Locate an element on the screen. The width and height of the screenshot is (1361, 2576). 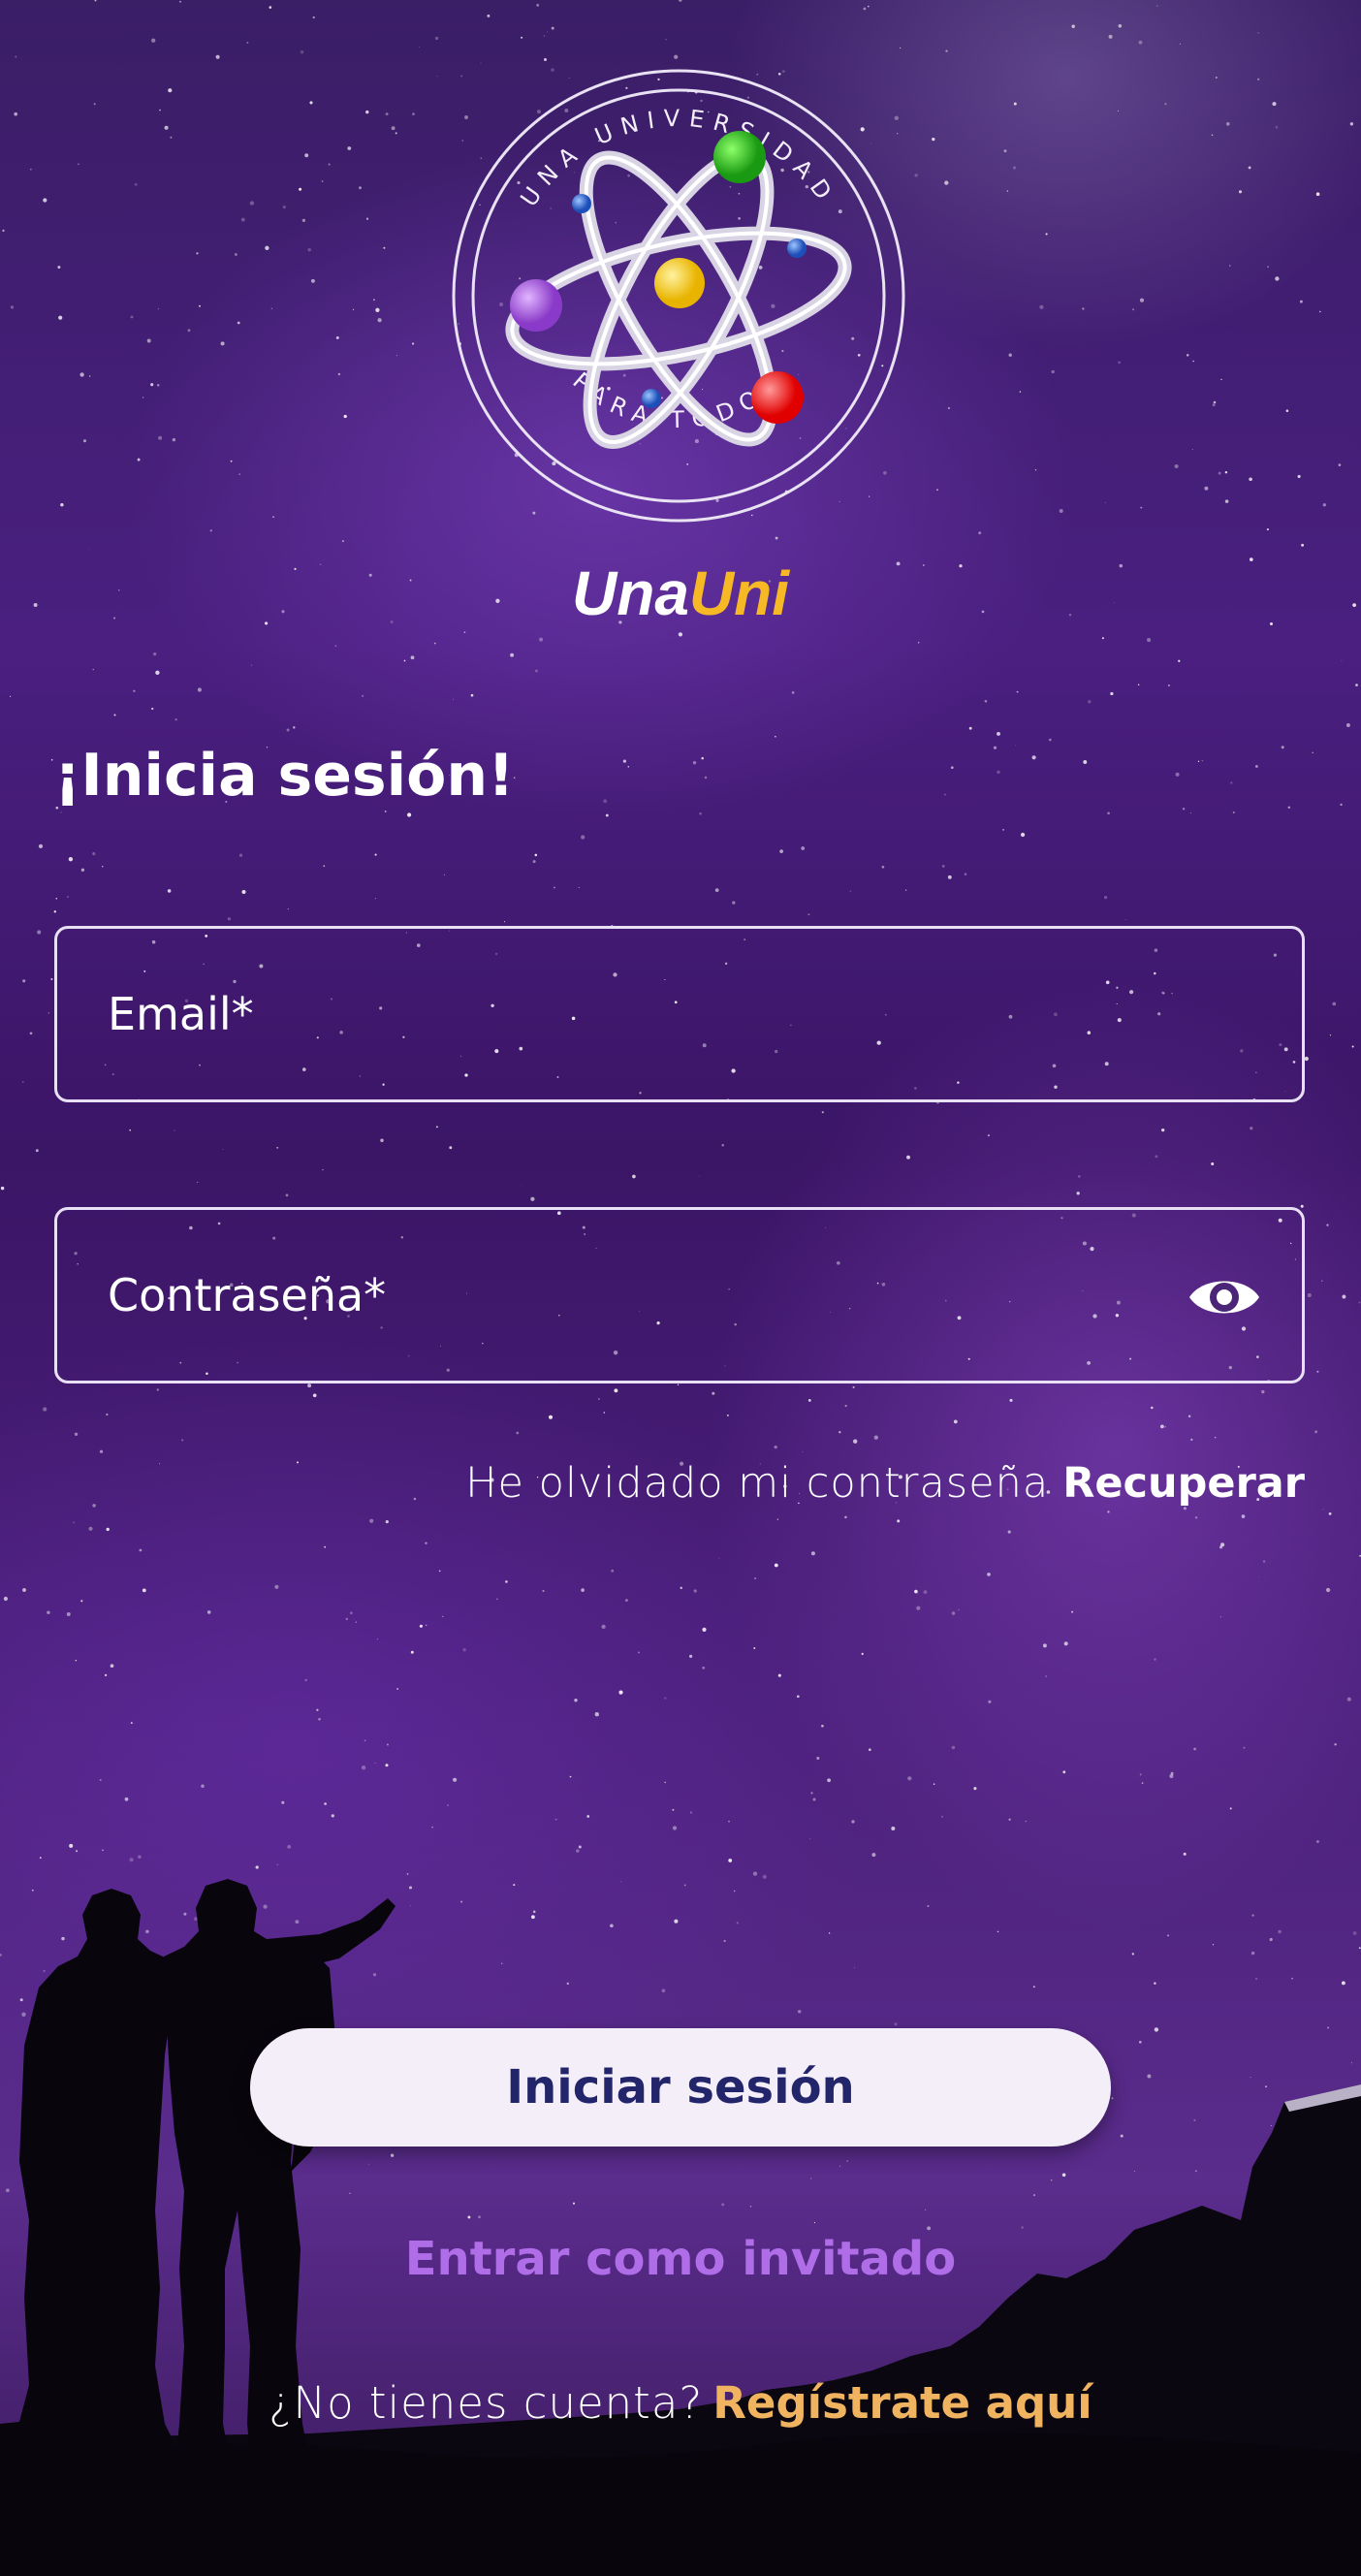
password-input is located at coordinates (679, 1295).